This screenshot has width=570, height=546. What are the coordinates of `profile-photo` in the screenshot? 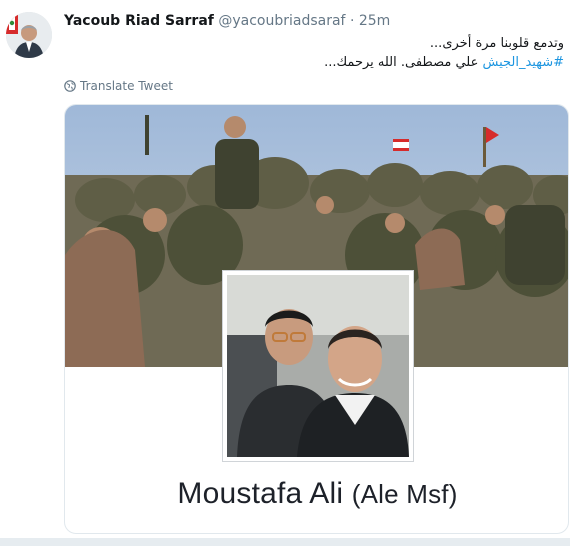 It's located at (318, 366).